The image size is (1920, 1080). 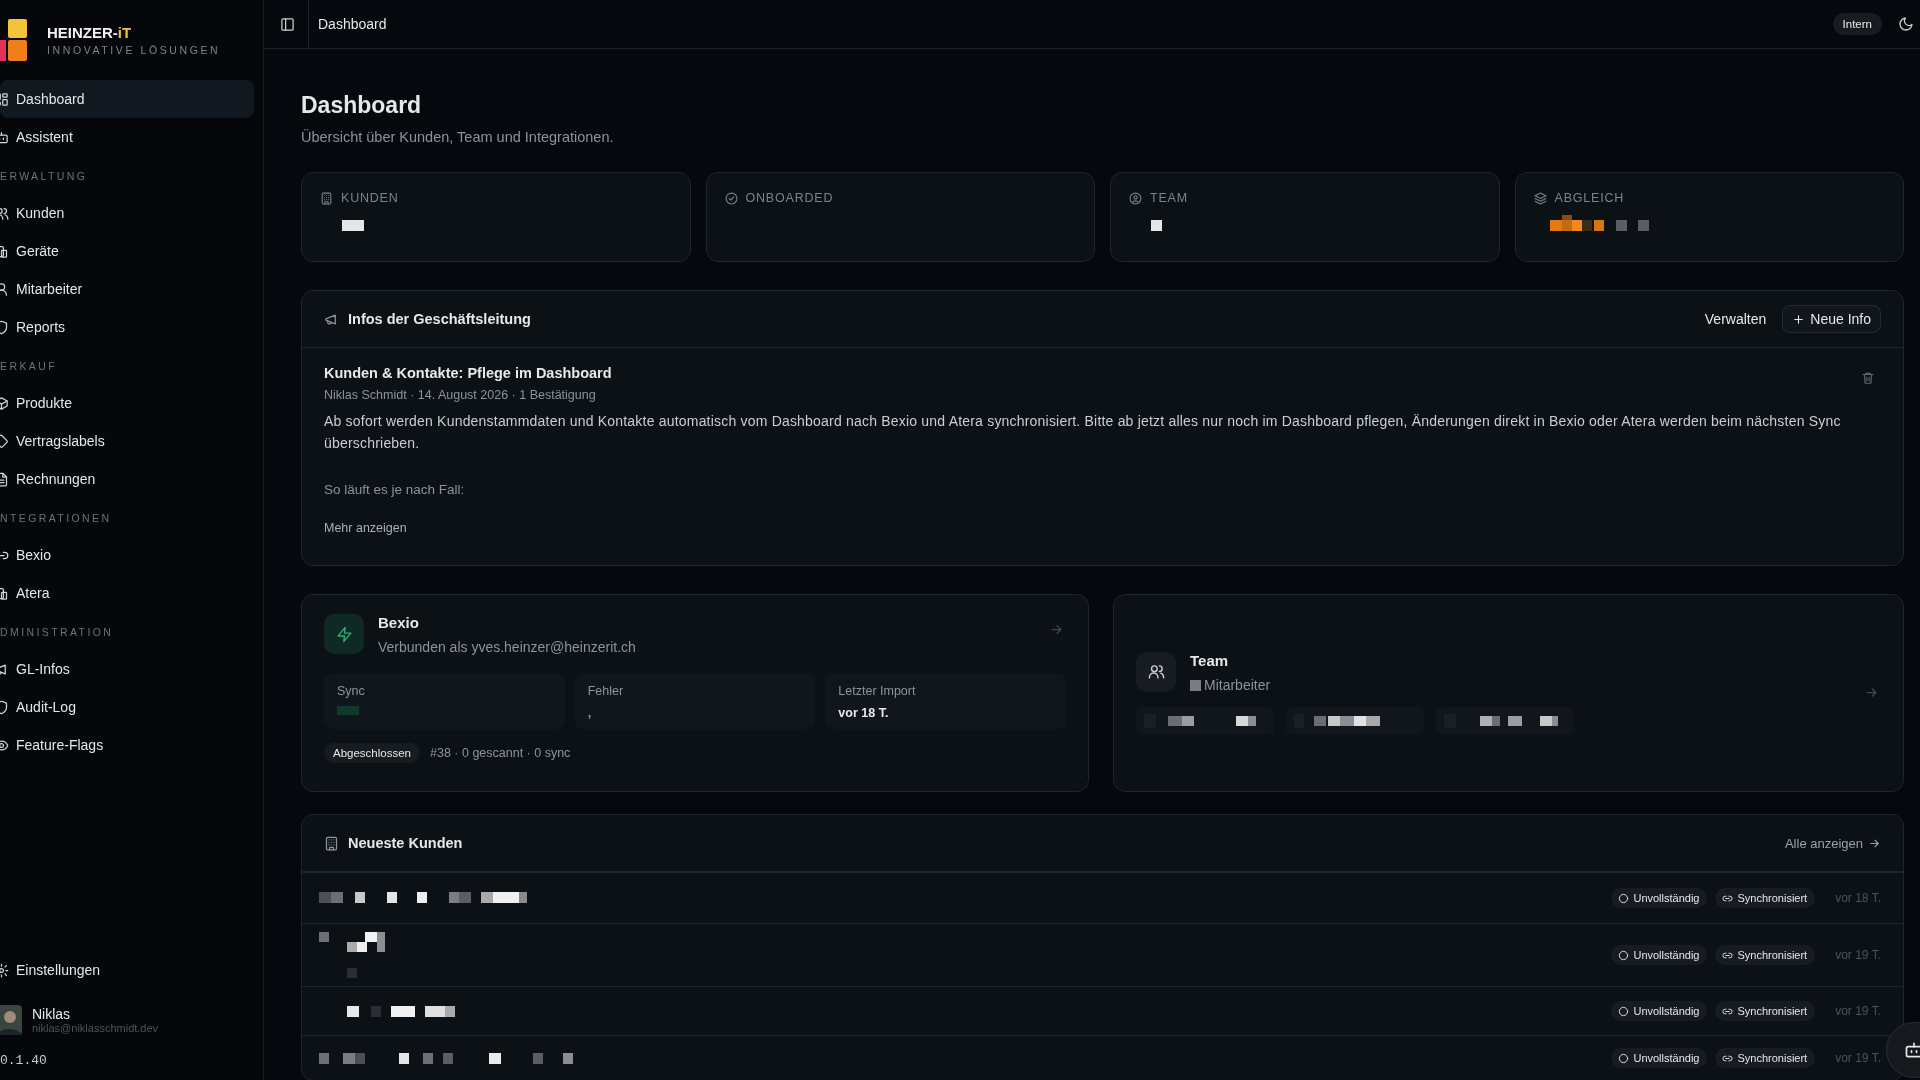 What do you see at coordinates (52, 1014) in the screenshot?
I see `user-name: Niklas` at bounding box center [52, 1014].